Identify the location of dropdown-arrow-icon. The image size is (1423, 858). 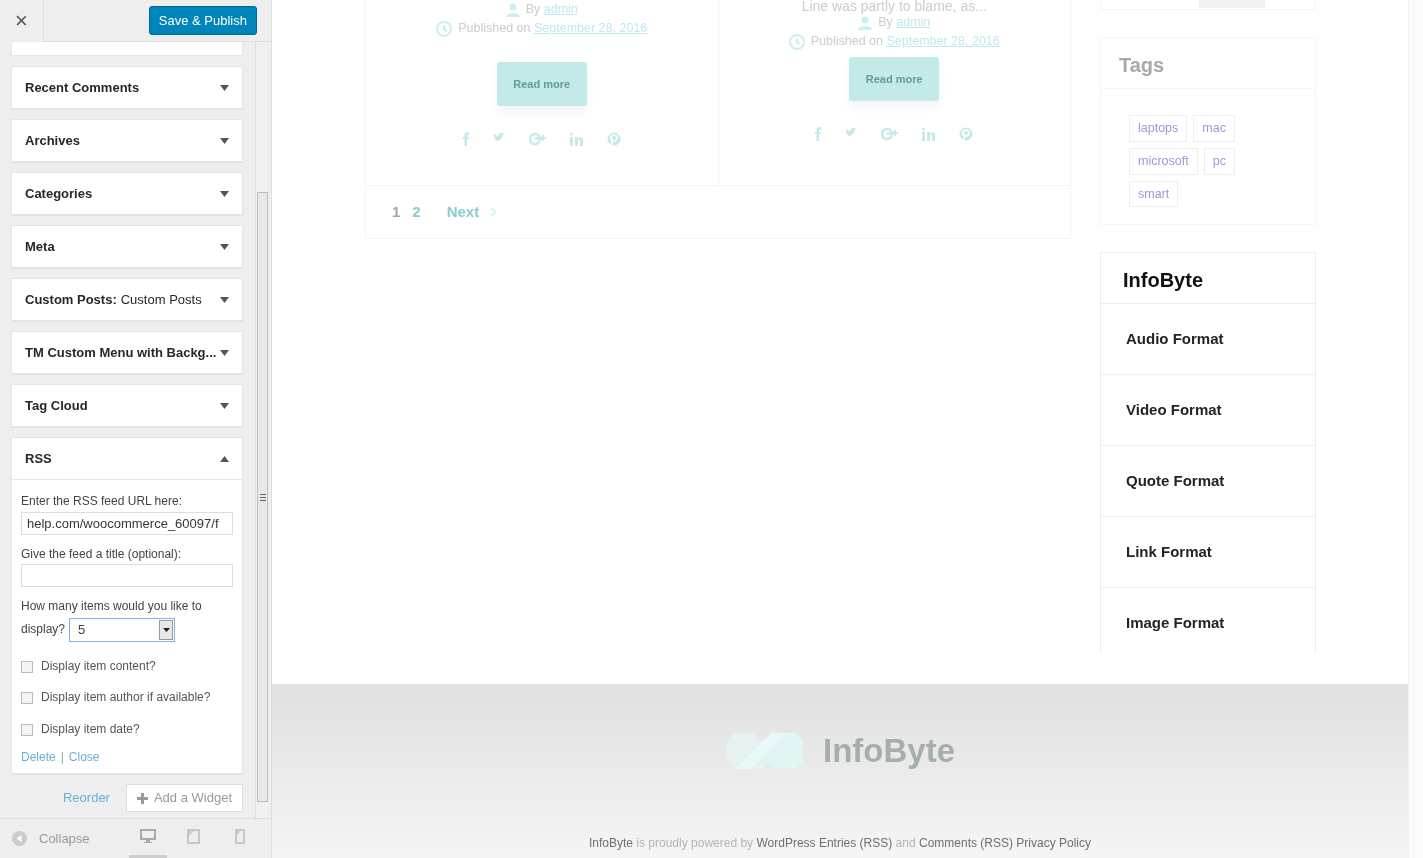
(166, 629).